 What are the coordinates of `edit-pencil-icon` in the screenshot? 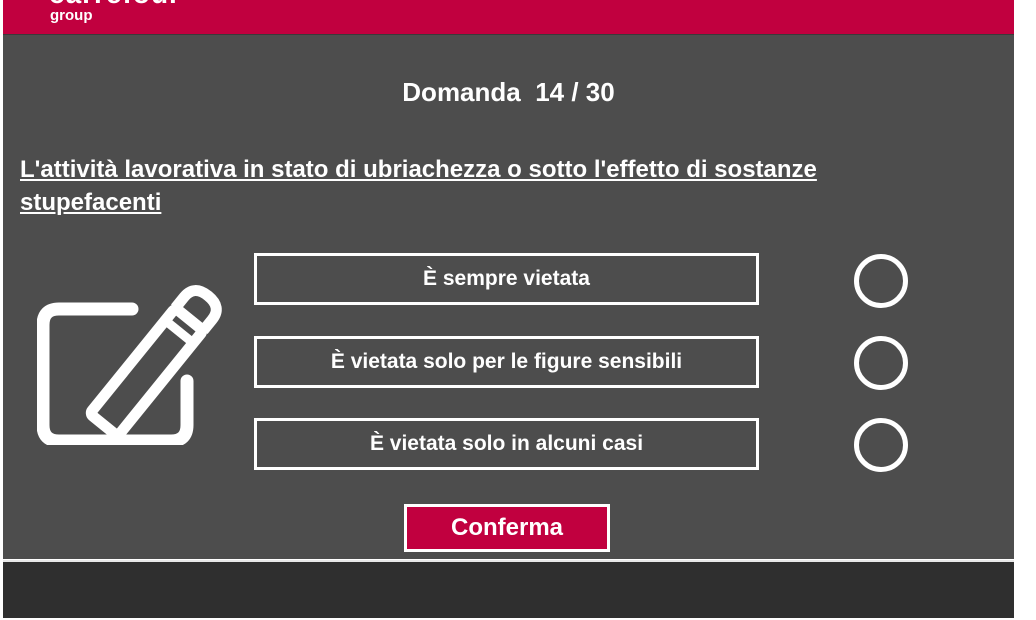 It's located at (129, 365).